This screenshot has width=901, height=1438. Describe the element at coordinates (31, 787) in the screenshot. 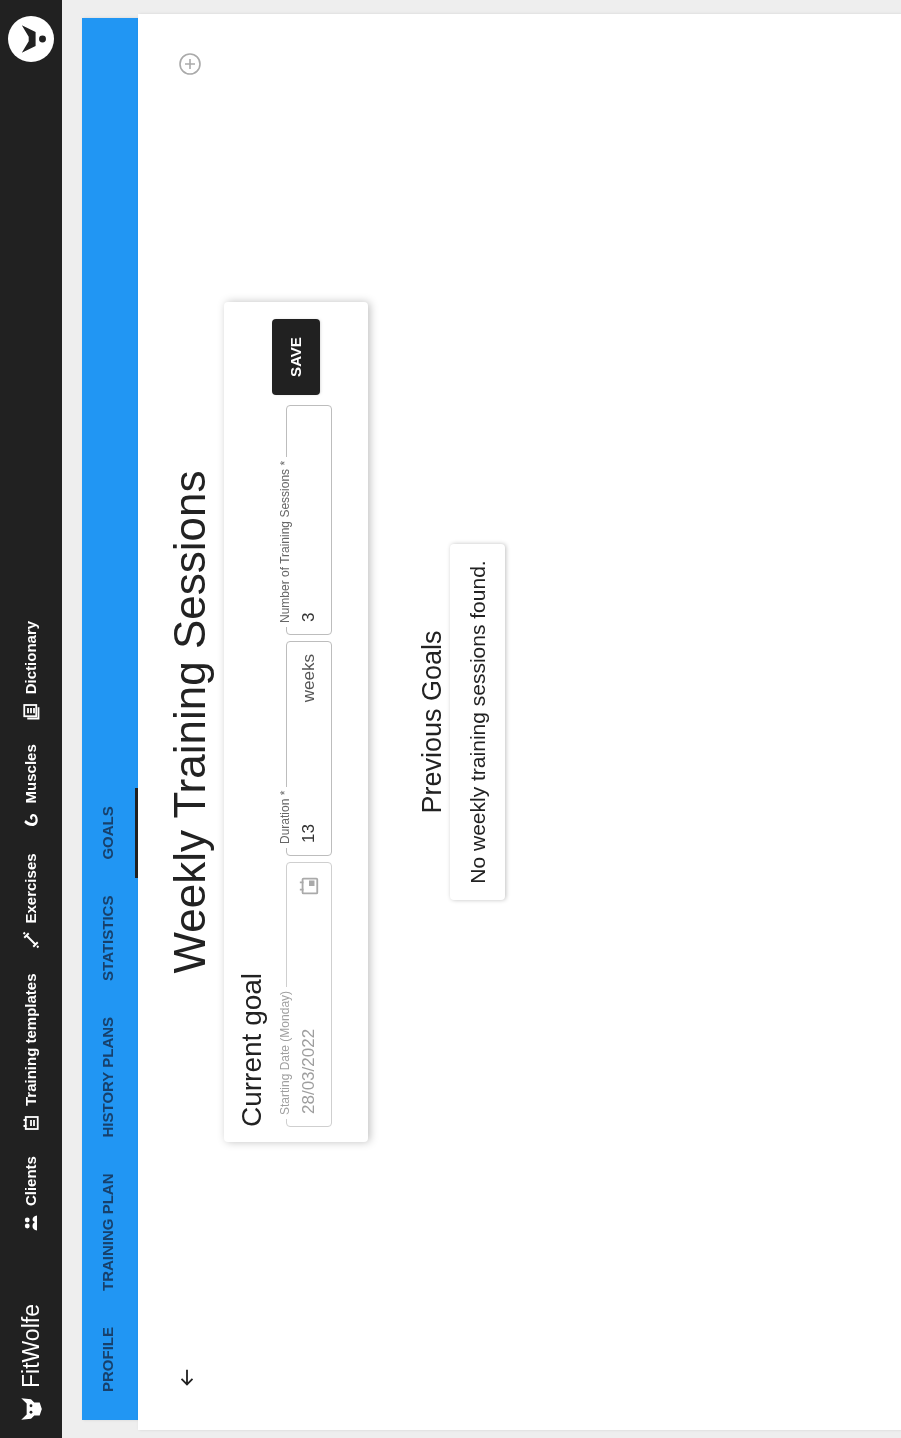

I see `nav-link: Muscles` at that location.